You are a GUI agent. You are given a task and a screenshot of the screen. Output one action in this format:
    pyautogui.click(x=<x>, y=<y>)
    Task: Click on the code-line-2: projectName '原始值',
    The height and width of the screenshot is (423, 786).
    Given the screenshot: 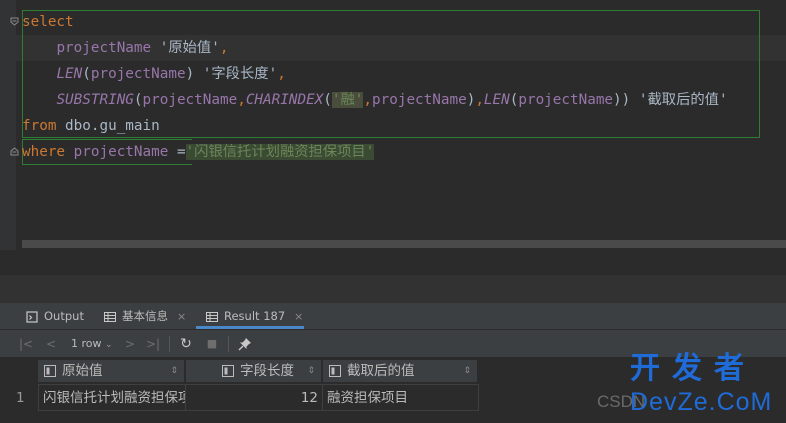 What is the action you would take?
    pyautogui.click(x=125, y=48)
    